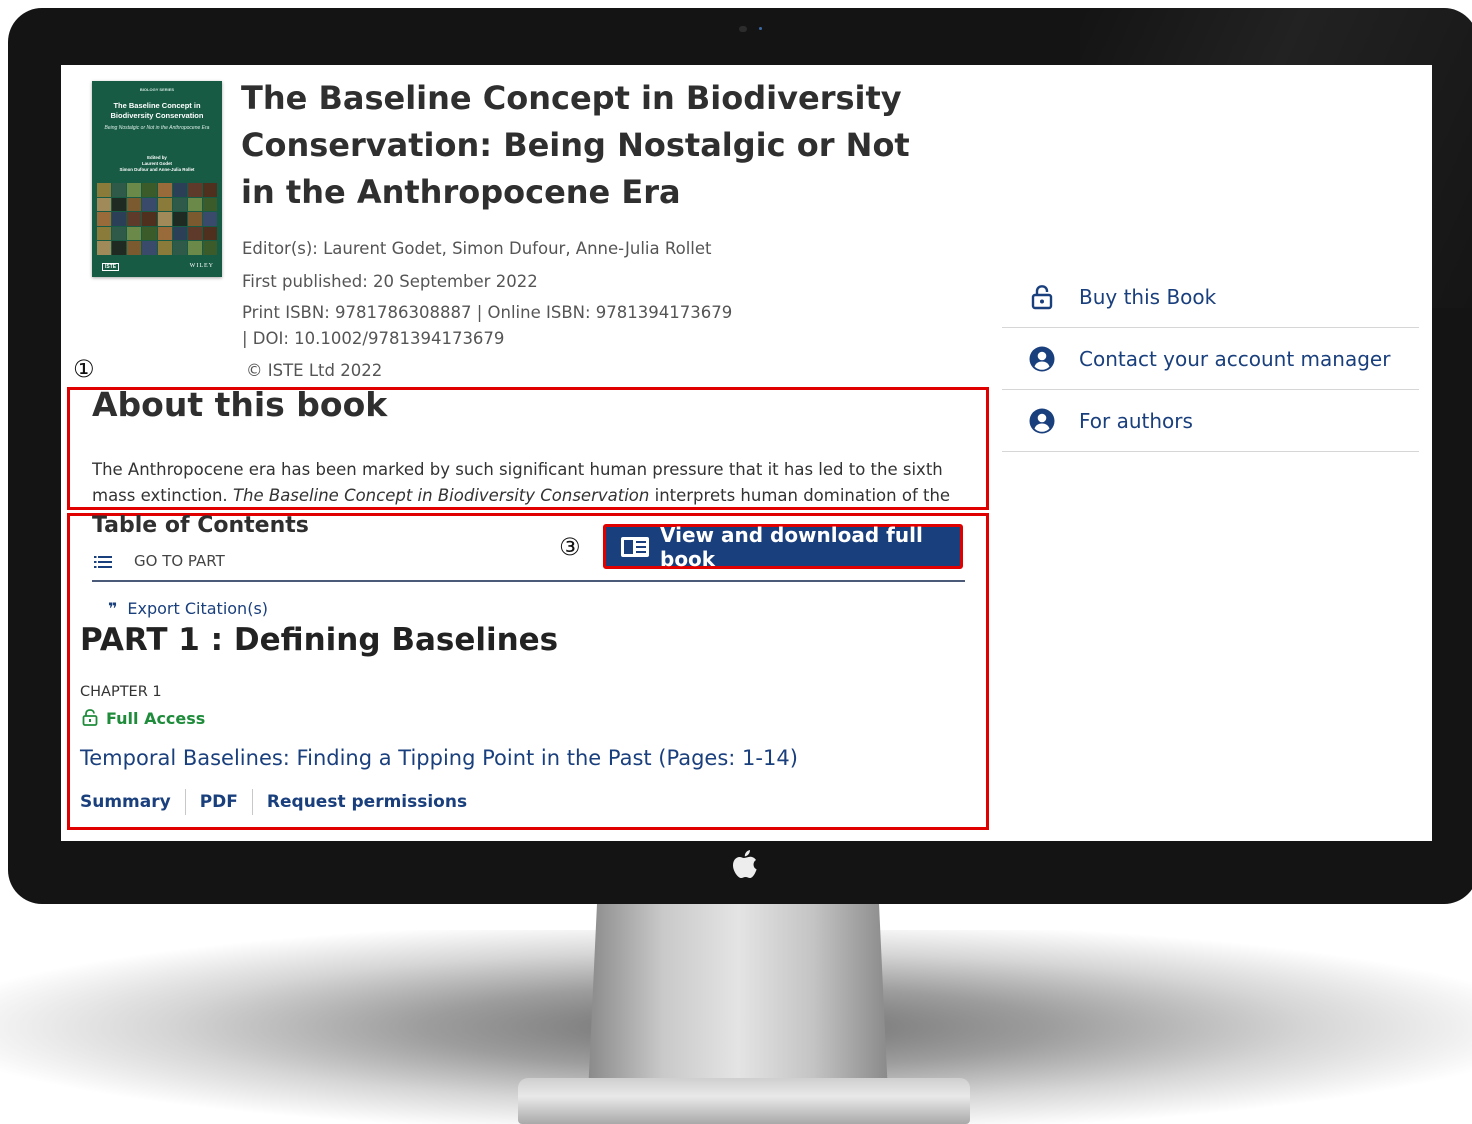  Describe the element at coordinates (314, 370) in the screenshot. I see `book-copyright: © ISTE Ltd 2022` at that location.